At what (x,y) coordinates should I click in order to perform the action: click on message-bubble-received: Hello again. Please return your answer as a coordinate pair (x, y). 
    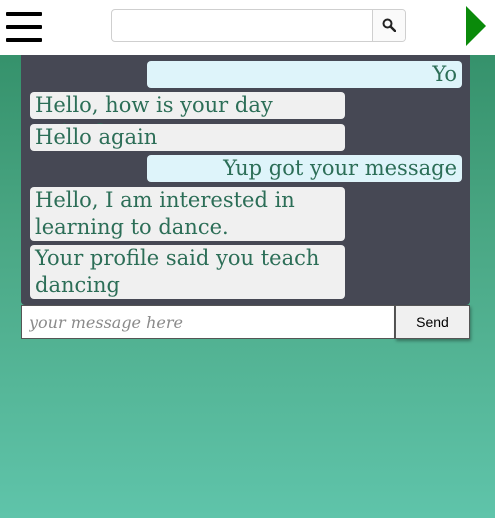
    Looking at the image, I should click on (187, 137).